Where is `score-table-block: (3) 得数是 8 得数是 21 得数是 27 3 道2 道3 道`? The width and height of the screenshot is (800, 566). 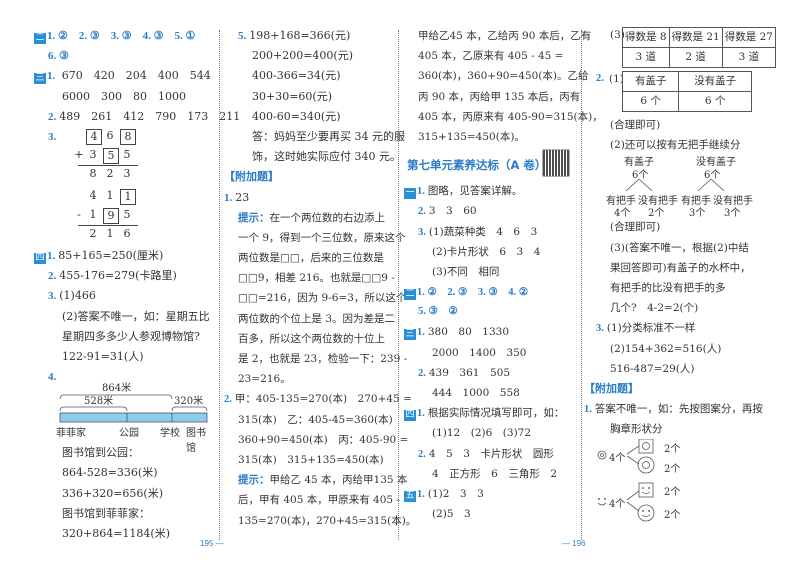
score-table-block: (3) 得数是 8 得数是 21 得数是 27 3 道2 道3 道 is located at coordinates (696, 48).